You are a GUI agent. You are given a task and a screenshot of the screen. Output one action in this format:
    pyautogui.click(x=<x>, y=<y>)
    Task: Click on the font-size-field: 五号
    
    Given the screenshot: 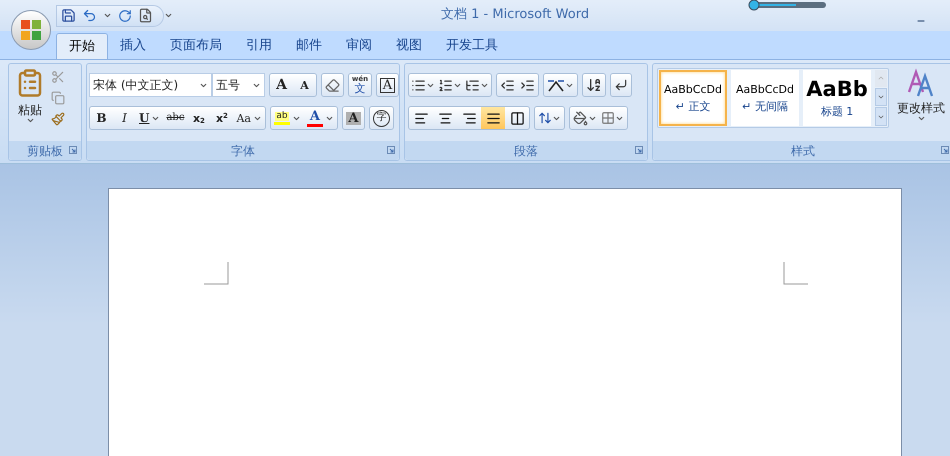 What is the action you would take?
    pyautogui.click(x=238, y=85)
    